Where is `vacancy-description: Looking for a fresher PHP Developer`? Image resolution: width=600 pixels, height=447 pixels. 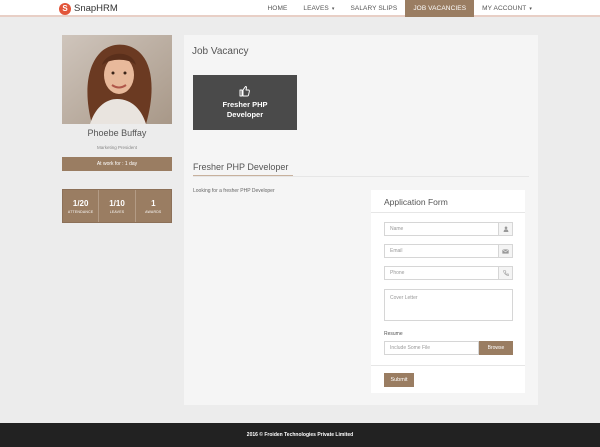
vacancy-description: Looking for a fresher PHP Developer is located at coordinates (234, 191).